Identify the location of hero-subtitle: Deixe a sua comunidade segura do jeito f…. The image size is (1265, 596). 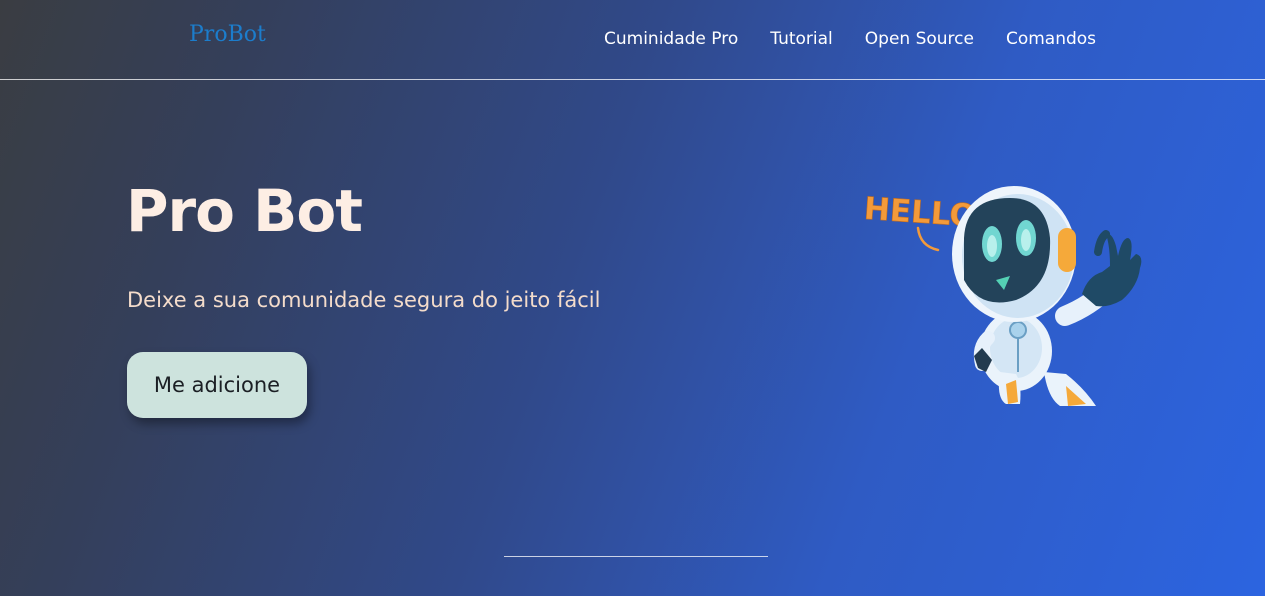
(364, 300).